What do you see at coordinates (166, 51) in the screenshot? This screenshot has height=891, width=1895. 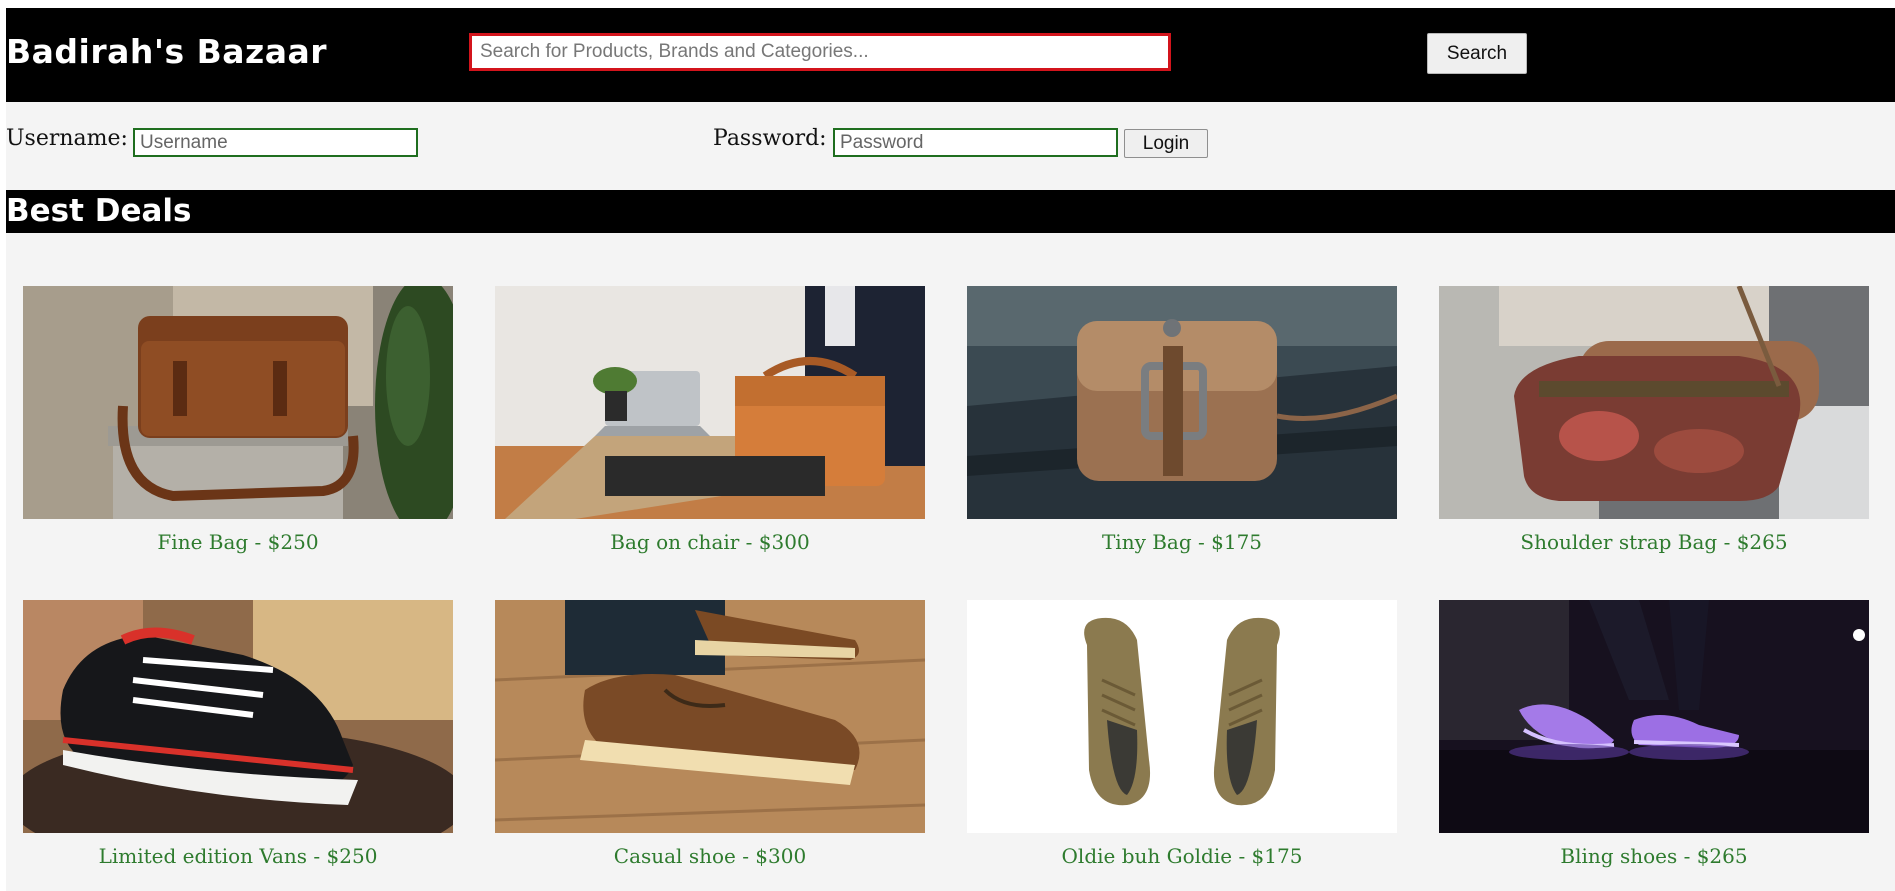 I see `site-logo: Badirah's Bazaar` at bounding box center [166, 51].